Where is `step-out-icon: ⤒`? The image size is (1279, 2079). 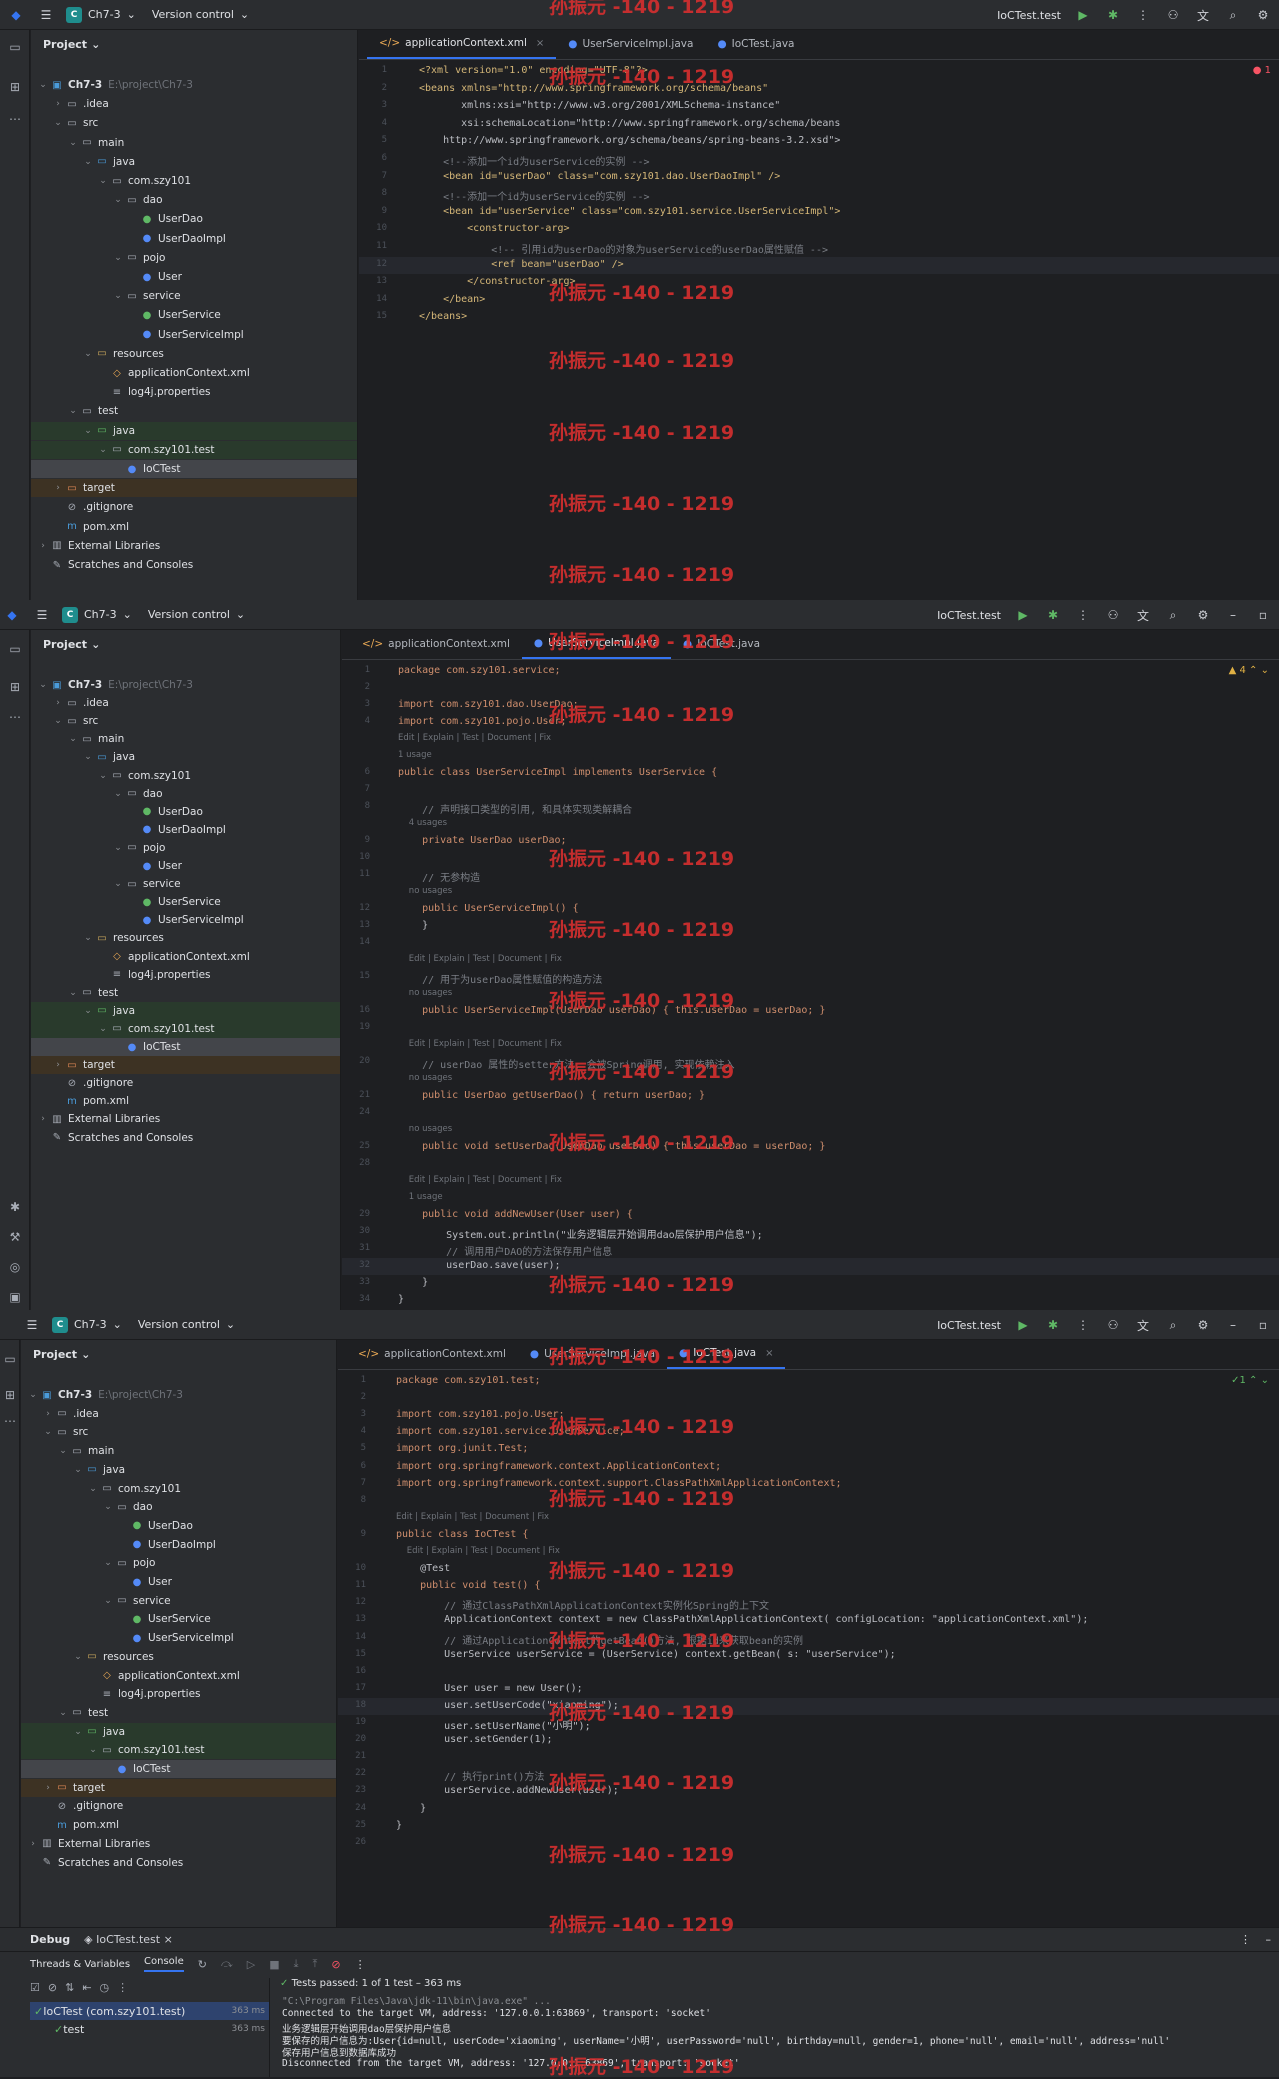 step-out-icon: ⤒ is located at coordinates (314, 1964).